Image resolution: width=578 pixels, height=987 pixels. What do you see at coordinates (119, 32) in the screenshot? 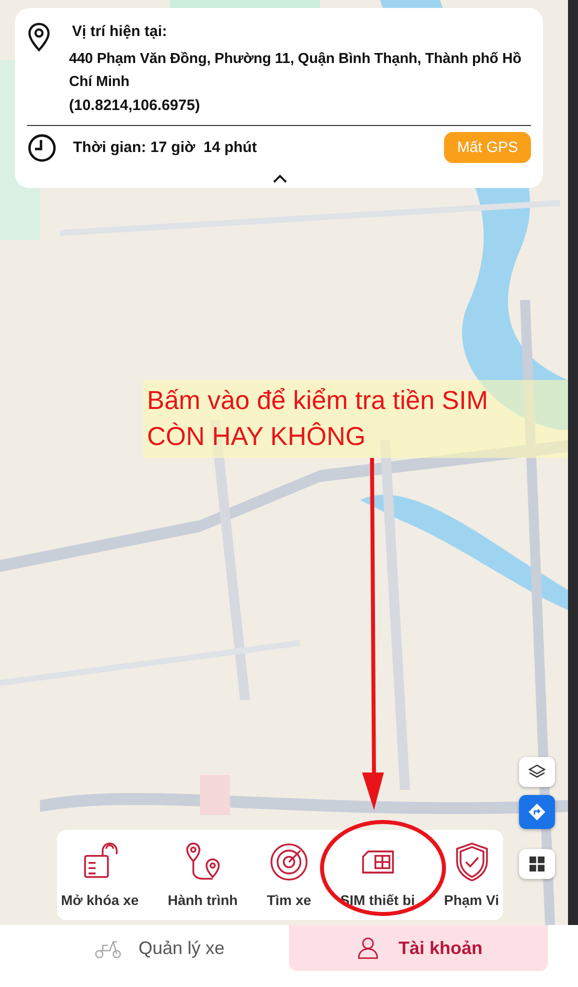
I see `location-label: Vị trí hiện tại:` at bounding box center [119, 32].